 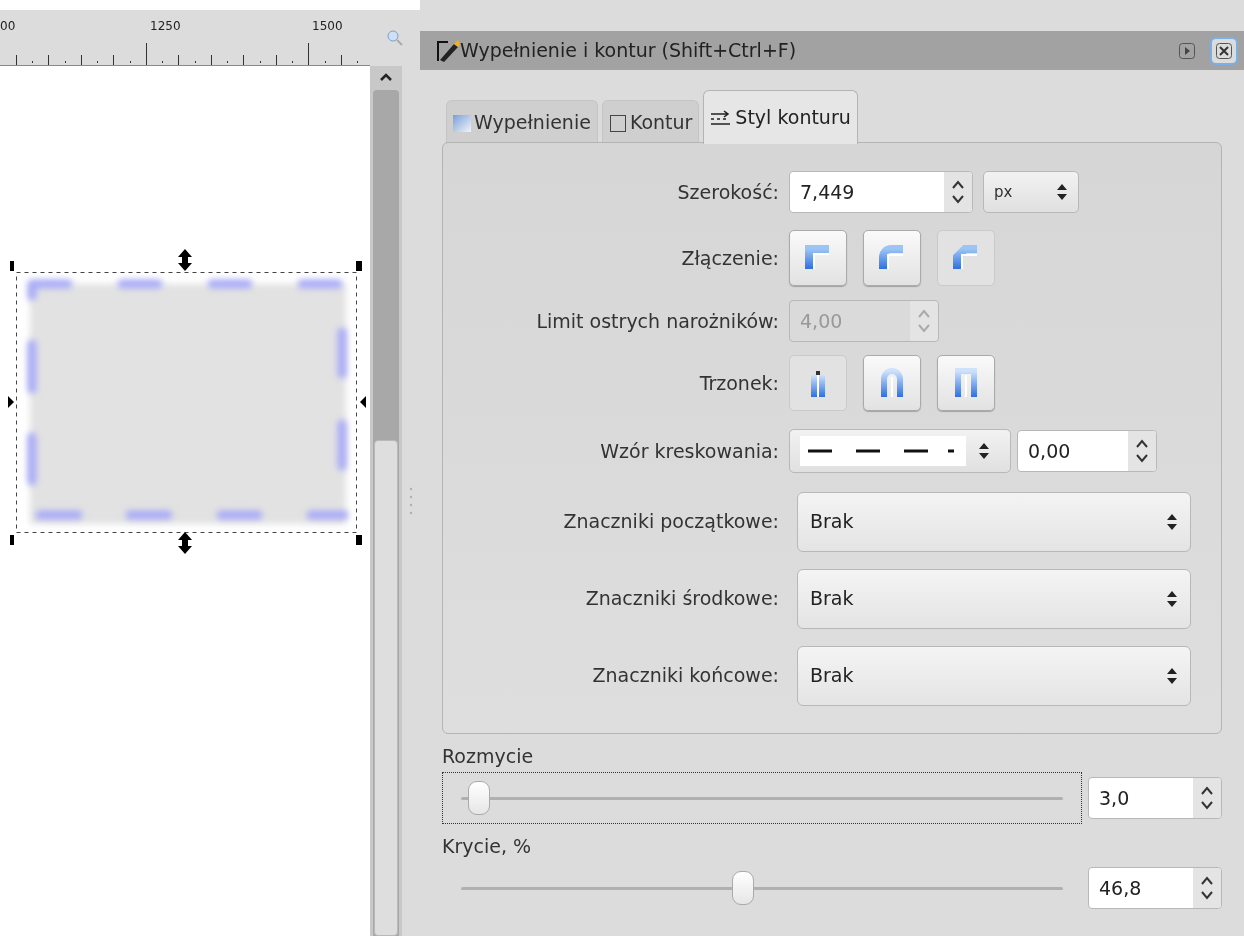 I want to click on field-label: Trzonek:, so click(x=738, y=383).